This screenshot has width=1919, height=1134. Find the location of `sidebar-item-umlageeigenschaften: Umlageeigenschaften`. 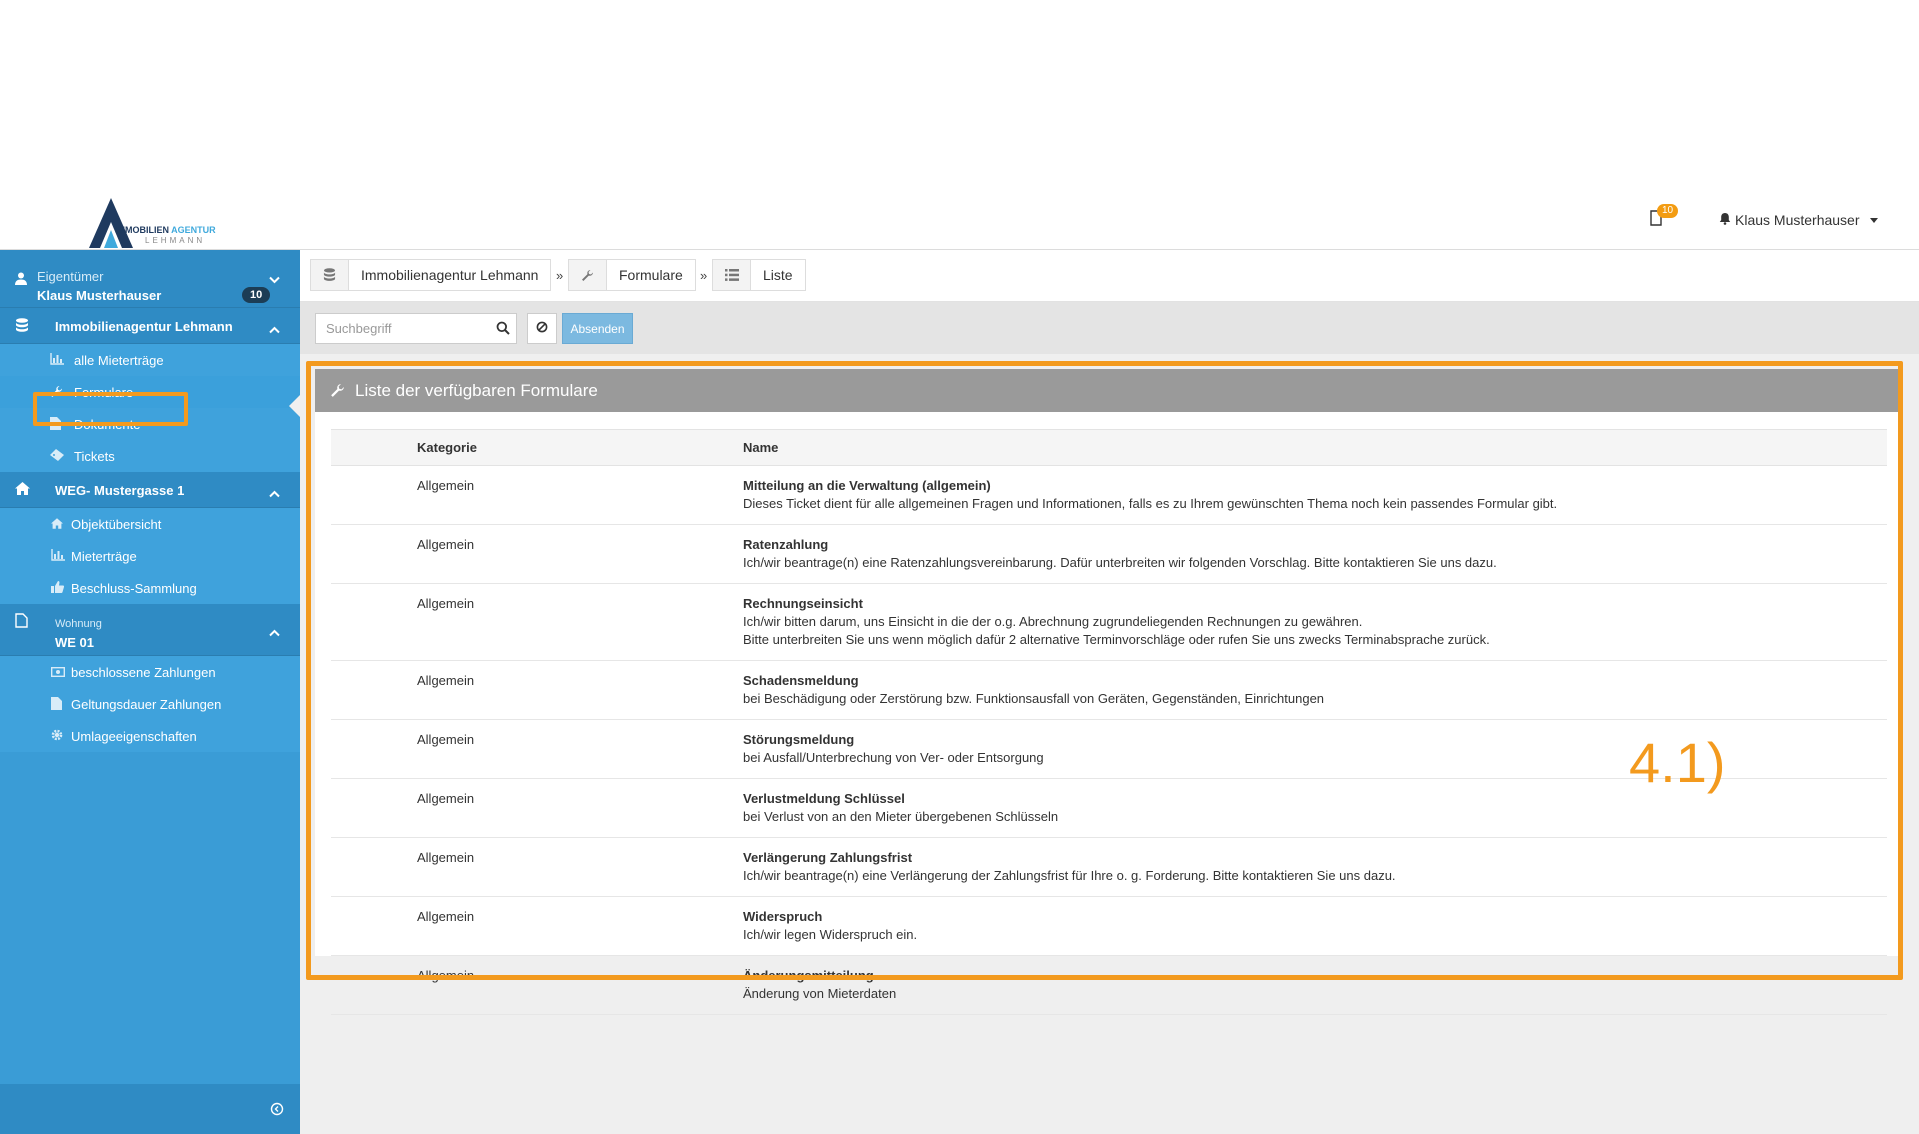

sidebar-item-umlageeigenschaften: Umlageeigenschaften is located at coordinates (150, 736).